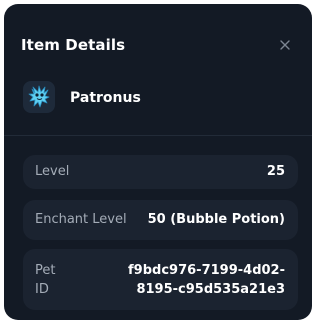 Image resolution: width=320 pixels, height=320 pixels. What do you see at coordinates (39, 97) in the screenshot?
I see `patronus-pet-icon` at bounding box center [39, 97].